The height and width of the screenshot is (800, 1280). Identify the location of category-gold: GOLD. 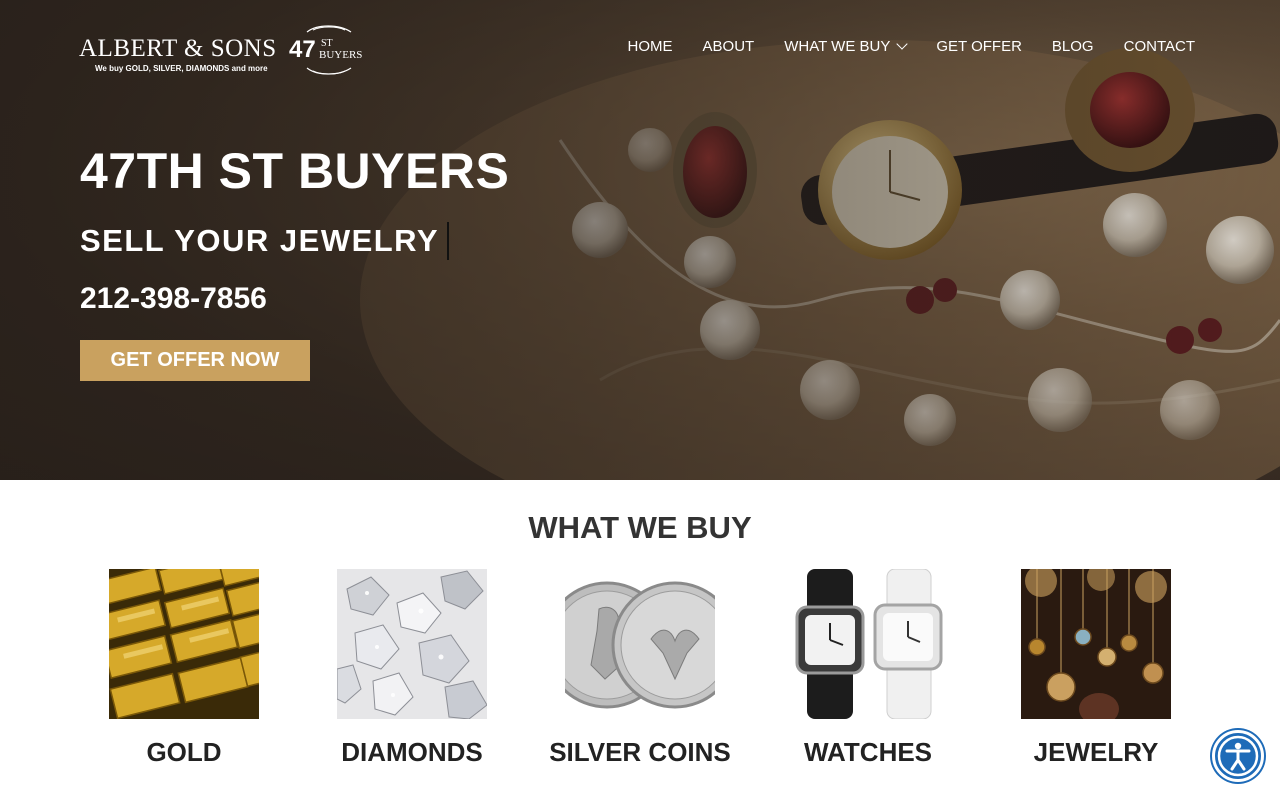
(184, 668).